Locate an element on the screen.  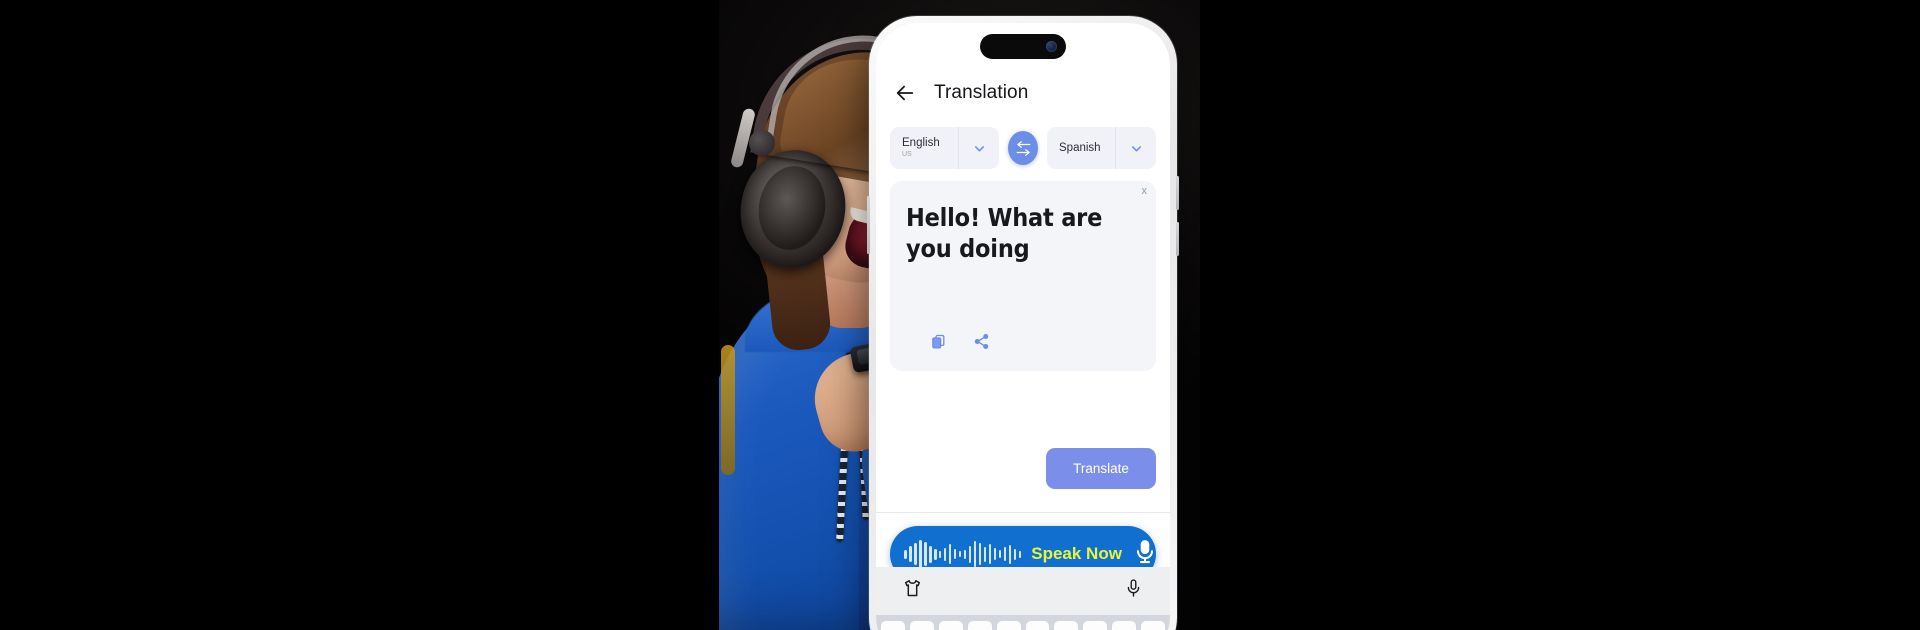
back-arrow-icon is located at coordinates (905, 93).